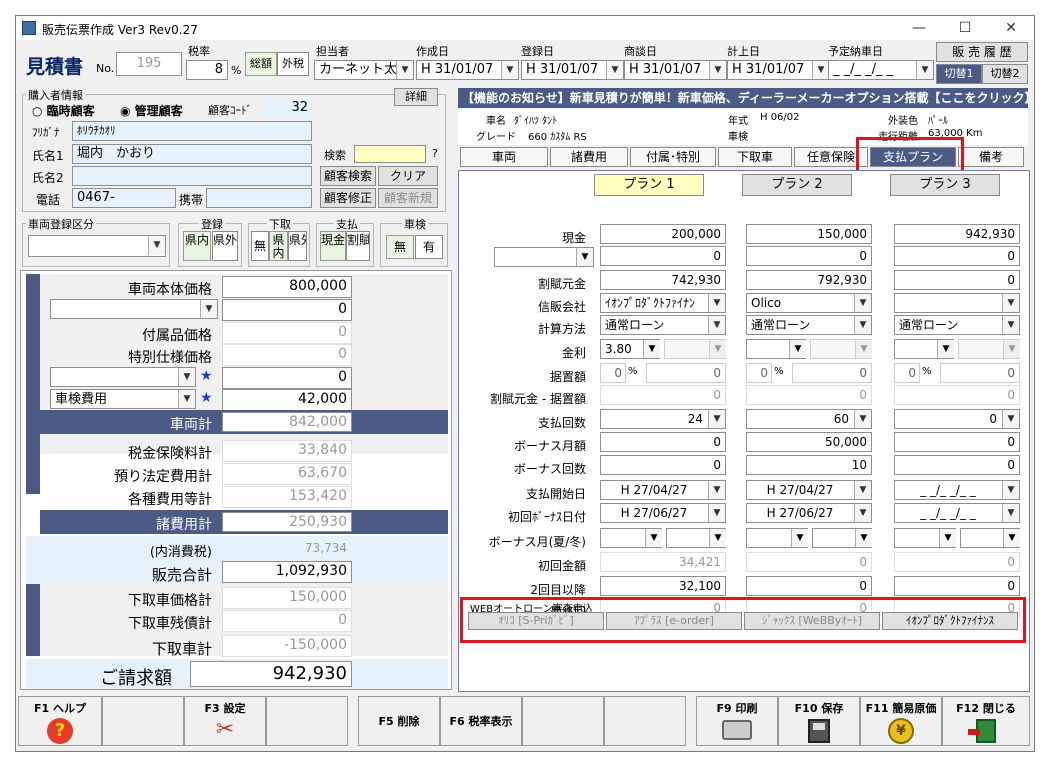 The height and width of the screenshot is (768, 1054). What do you see at coordinates (192, 131) in the screenshot?
I see `furigana-field: ﾎﾘｳﾁｶｵﾘ` at bounding box center [192, 131].